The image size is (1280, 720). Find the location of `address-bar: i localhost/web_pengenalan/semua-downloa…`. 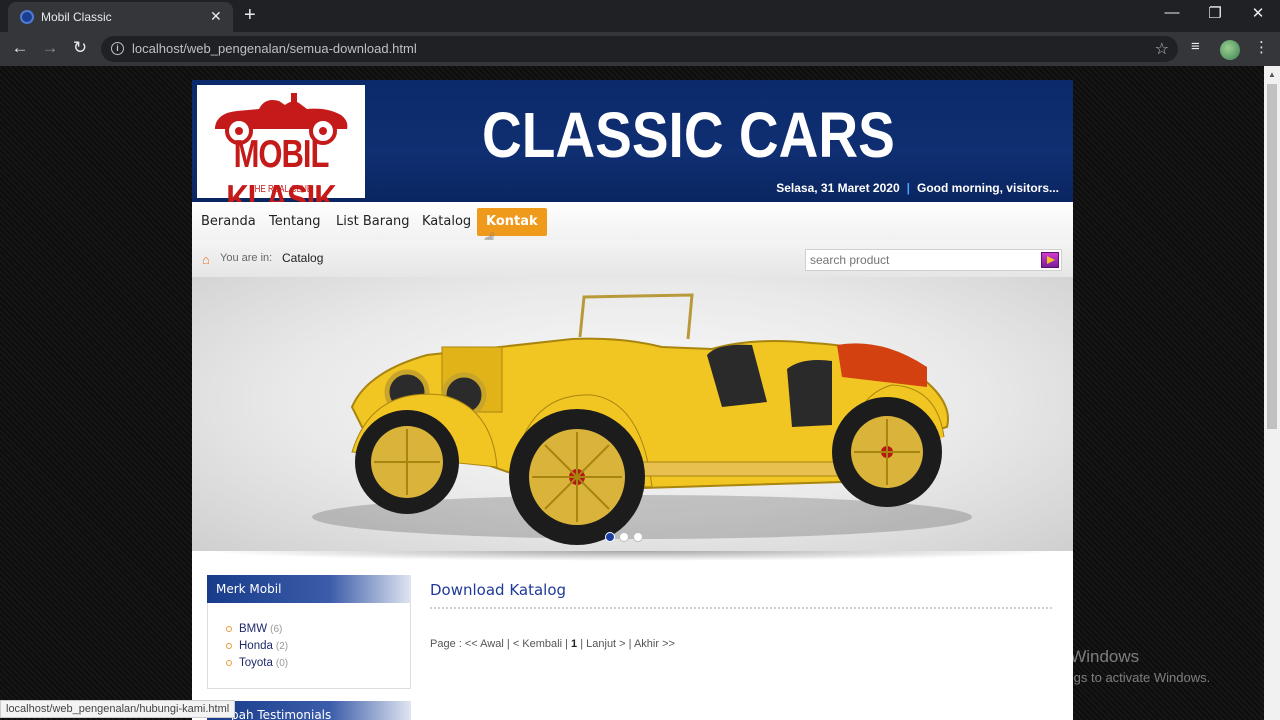

address-bar: i localhost/web_pengenalan/semua-downloa… is located at coordinates (639, 49).